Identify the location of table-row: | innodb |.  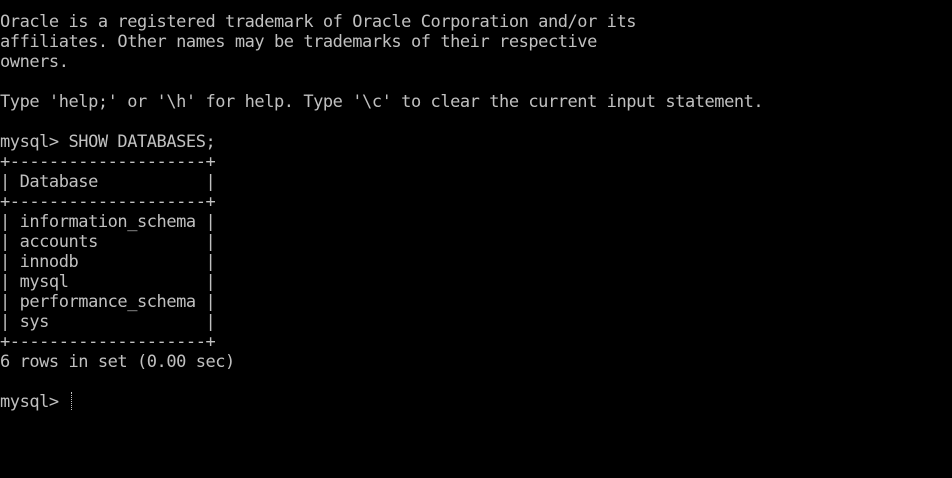
(108, 262).